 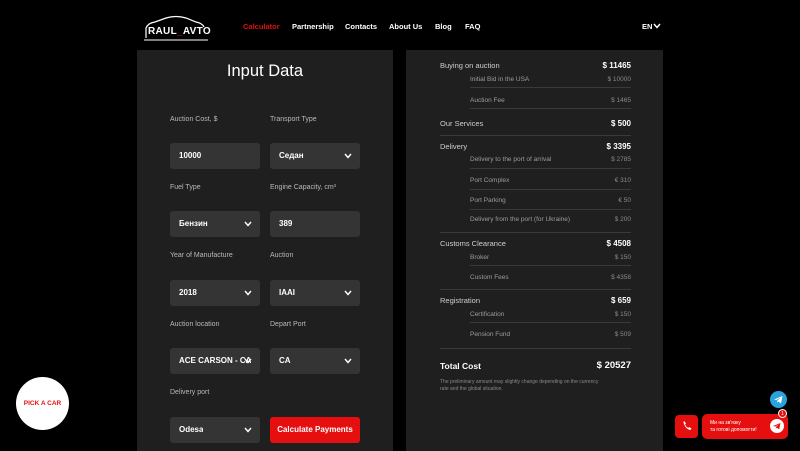 I want to click on summary-row-initial-bid: Initial Bid in the USA $ 10000, so click(x=550, y=79).